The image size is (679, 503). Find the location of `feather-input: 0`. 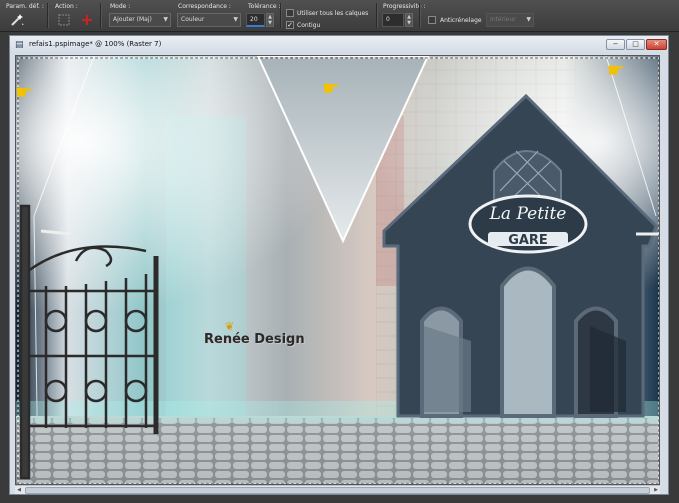

feather-input: 0 is located at coordinates (393, 20).